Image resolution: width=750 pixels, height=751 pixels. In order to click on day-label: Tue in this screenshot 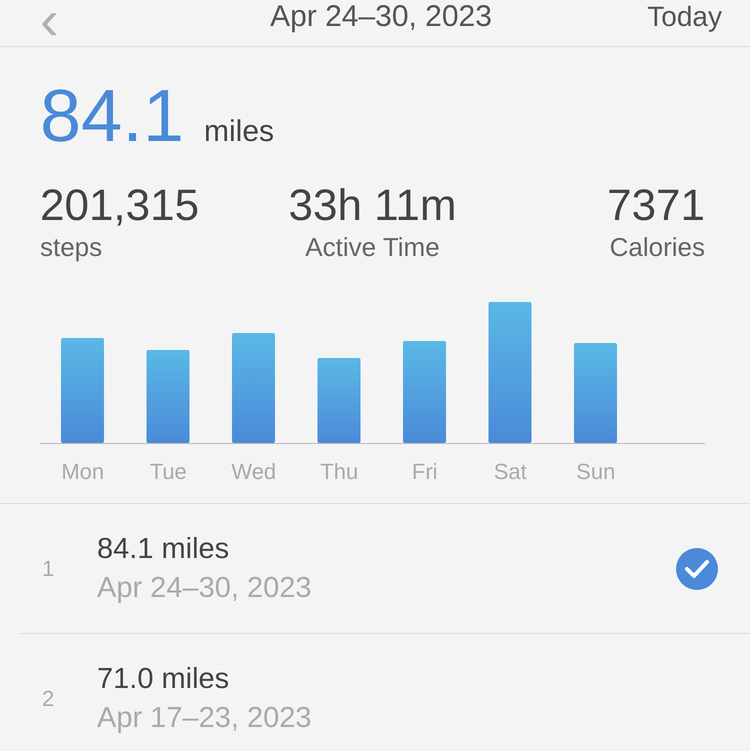, I will do `click(168, 472)`.